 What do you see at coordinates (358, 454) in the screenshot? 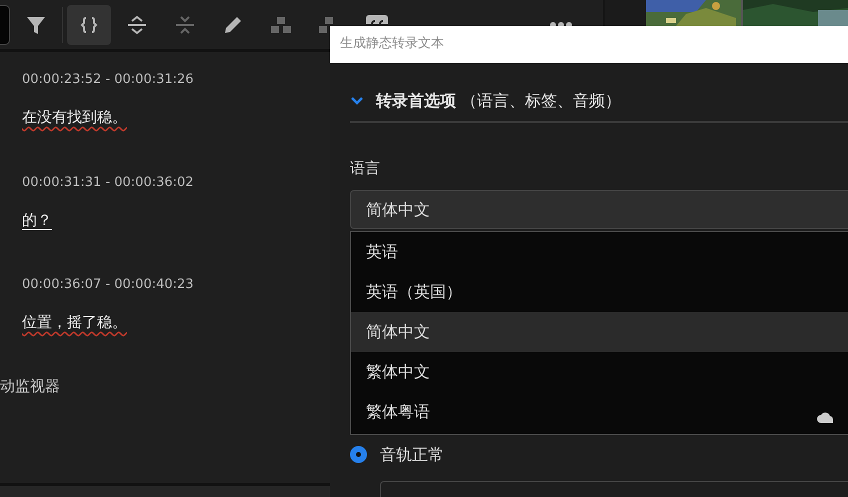
I see `radio-button` at bounding box center [358, 454].